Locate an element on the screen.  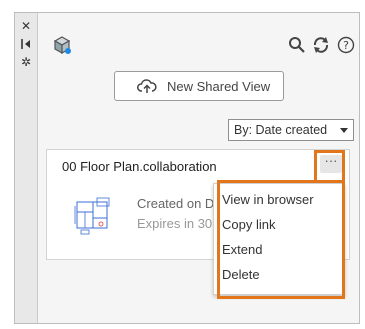
sort-selected-value: By: Date created is located at coordinates (281, 130).